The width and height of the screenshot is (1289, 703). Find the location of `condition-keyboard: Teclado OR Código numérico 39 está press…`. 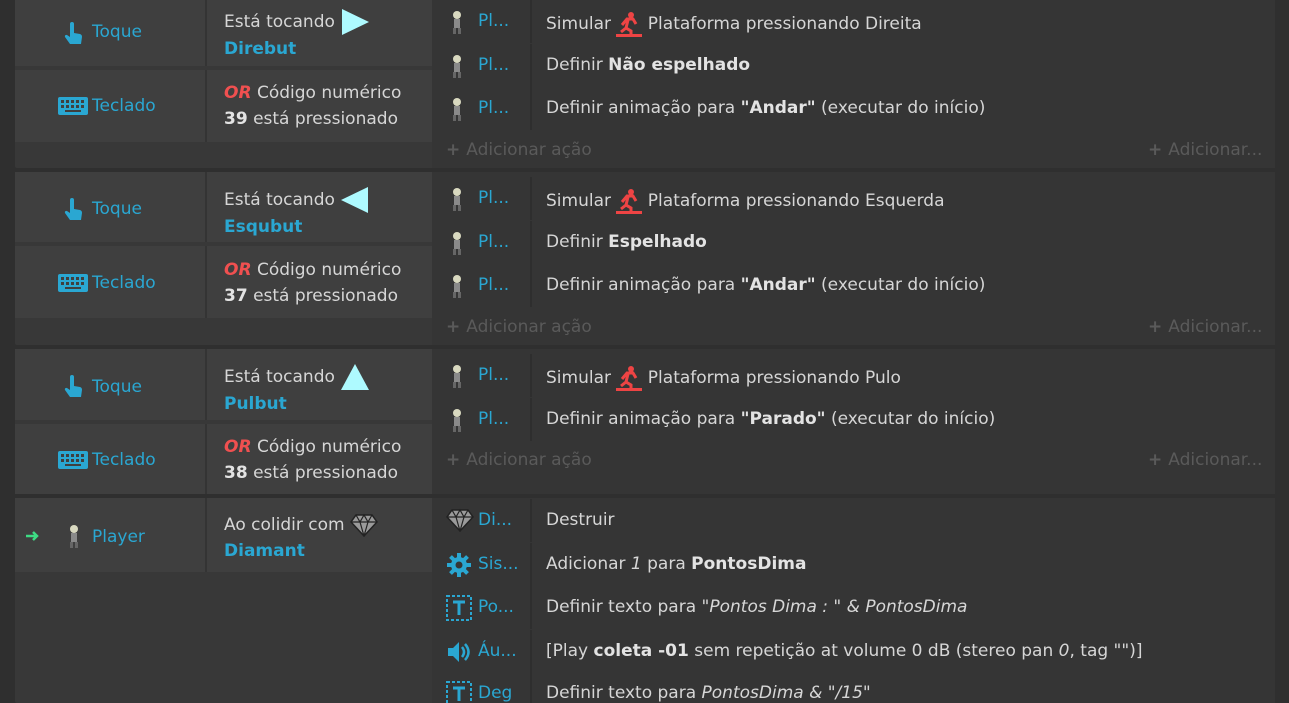

condition-keyboard: Teclado OR Código numérico 39 está press… is located at coordinates (223, 106).